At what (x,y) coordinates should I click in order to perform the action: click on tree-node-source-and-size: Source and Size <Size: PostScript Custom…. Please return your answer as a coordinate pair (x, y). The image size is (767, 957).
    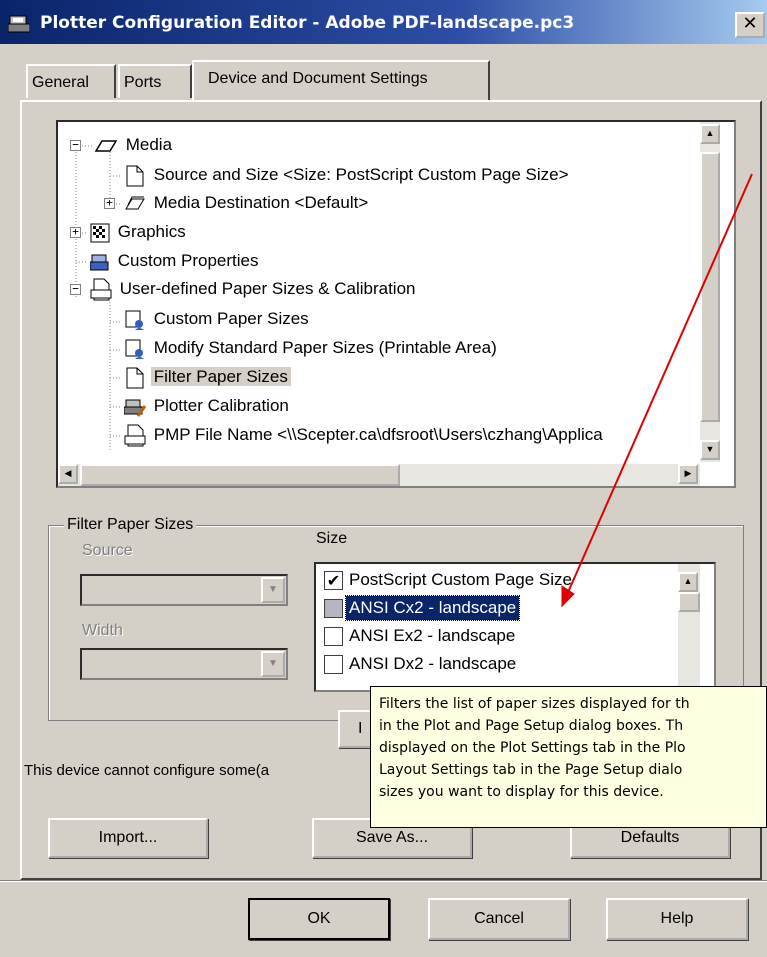
    Looking at the image, I should click on (348, 175).